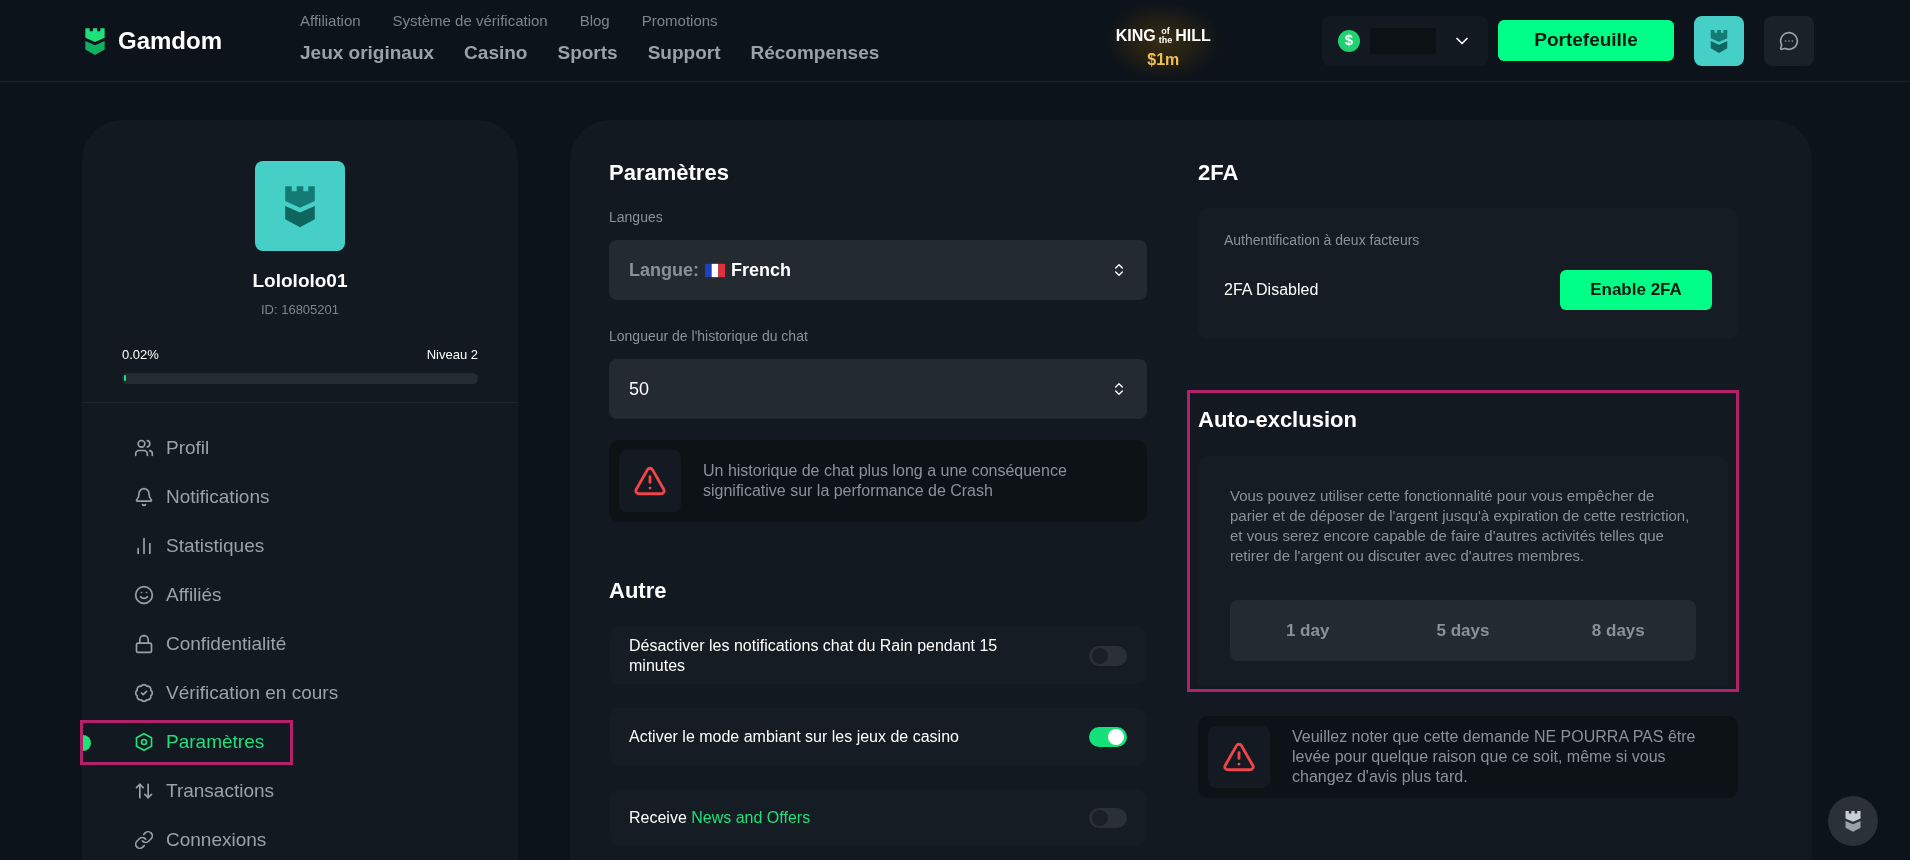 The image size is (1910, 860). What do you see at coordinates (815, 52) in the screenshot?
I see `nav-link: Récompenses` at bounding box center [815, 52].